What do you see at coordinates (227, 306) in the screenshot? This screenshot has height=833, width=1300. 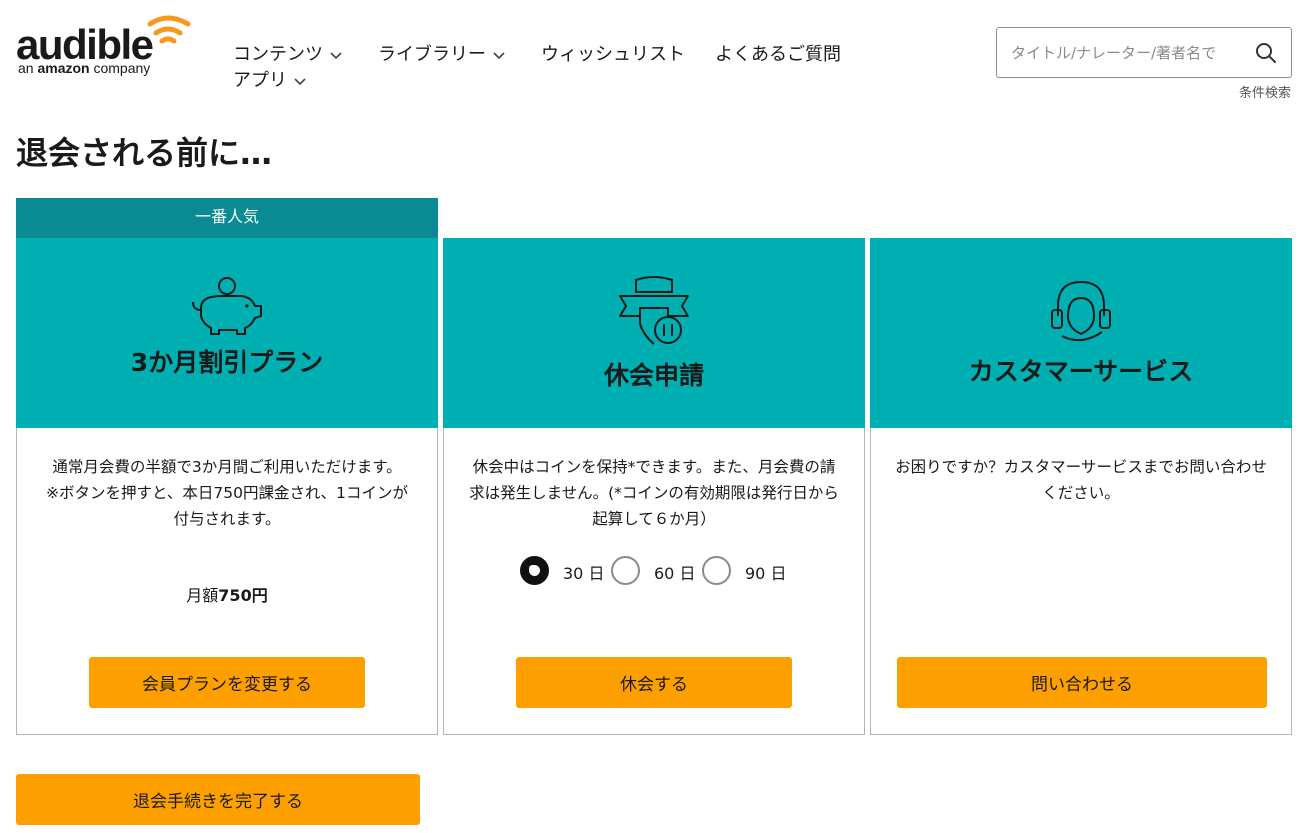 I see `piggy-bank-icon` at bounding box center [227, 306].